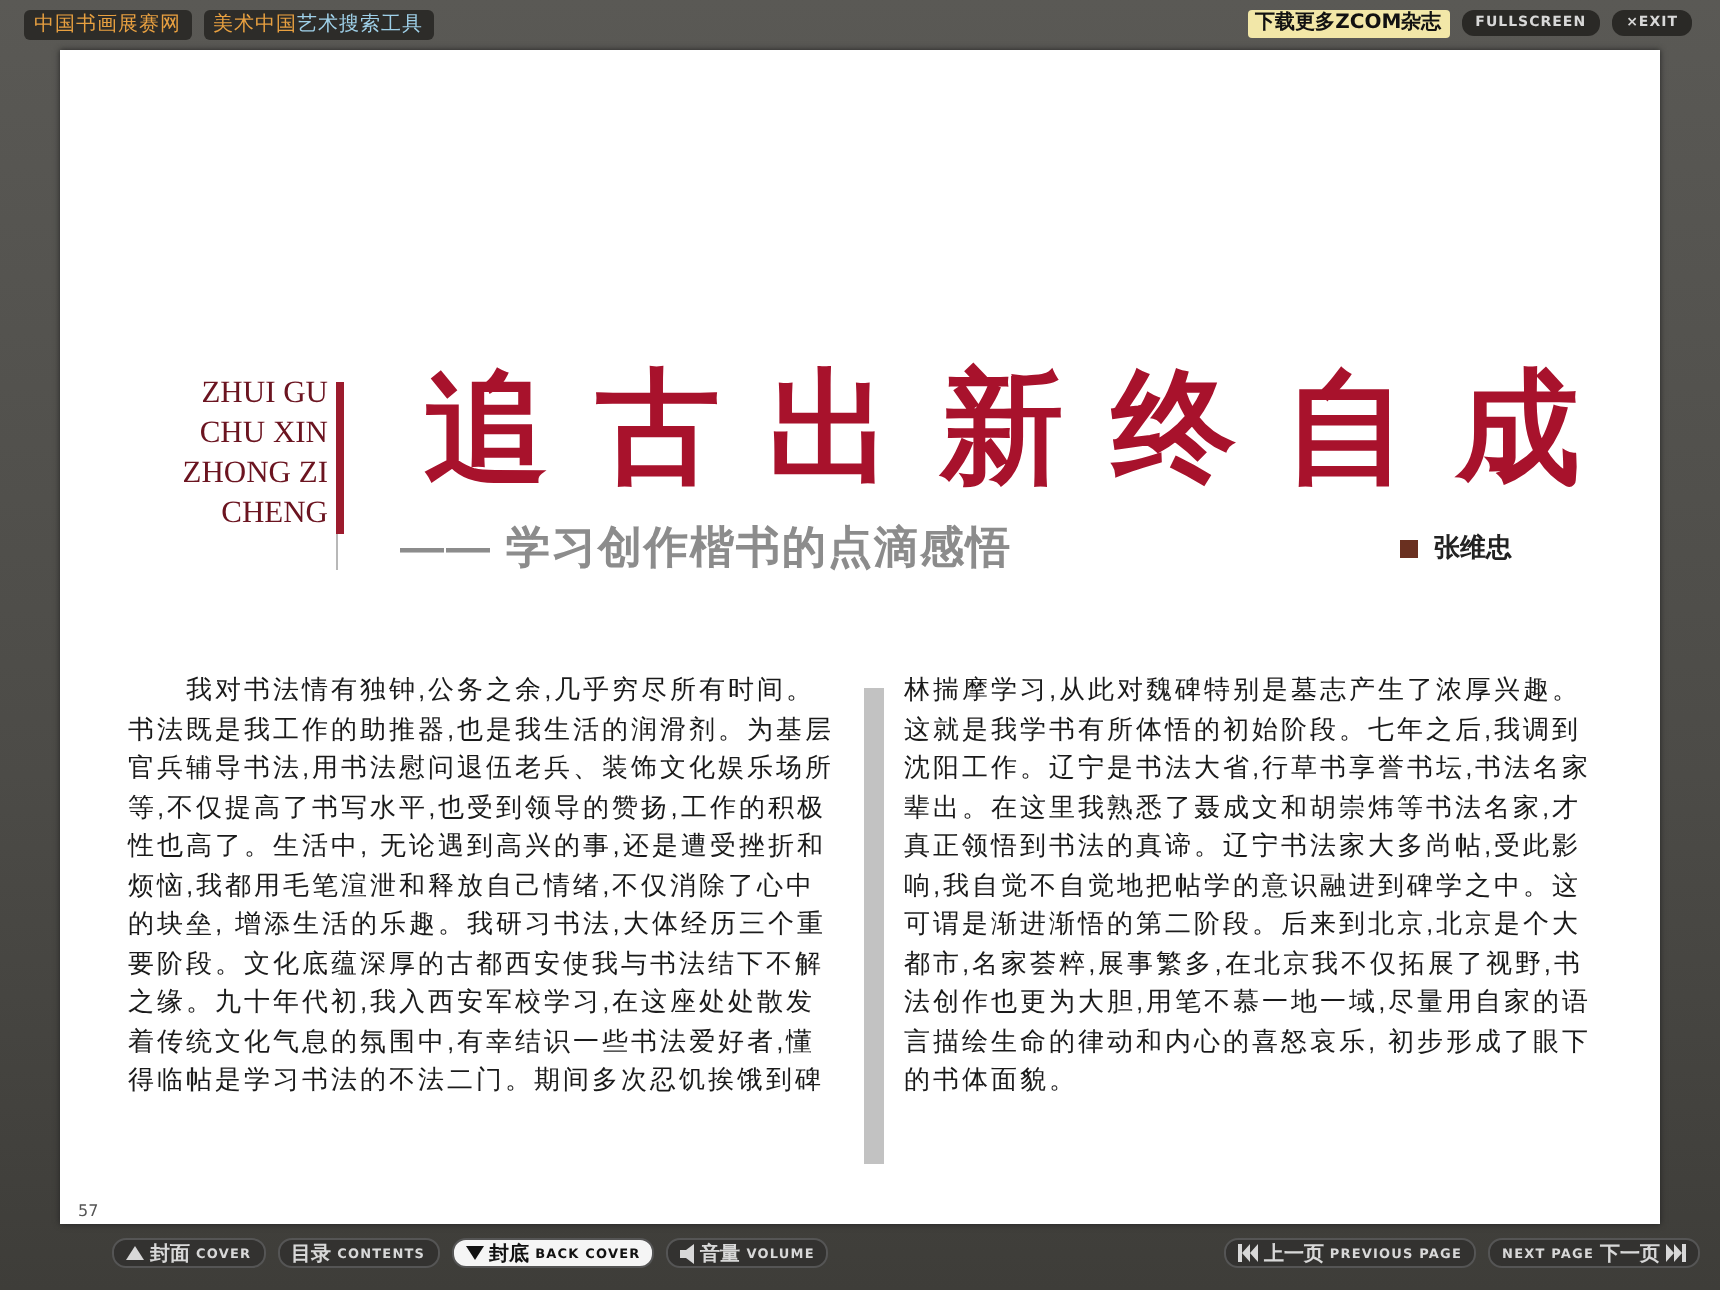 This screenshot has width=1720, height=1290. Describe the element at coordinates (1348, 24) in the screenshot. I see `download-link: 下载更多ZCOM杂志` at that location.